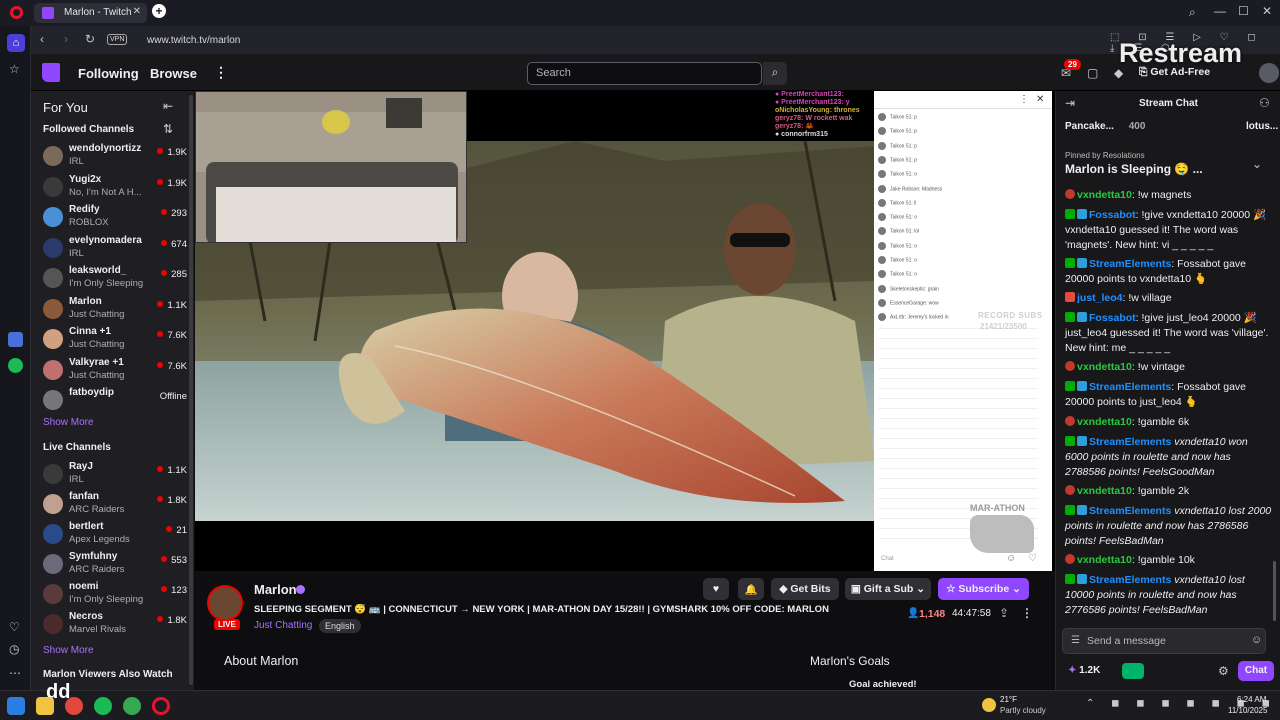  Describe the element at coordinates (1105, 126) in the screenshot. I see `top-gifter-1: Pancake... 400` at that location.